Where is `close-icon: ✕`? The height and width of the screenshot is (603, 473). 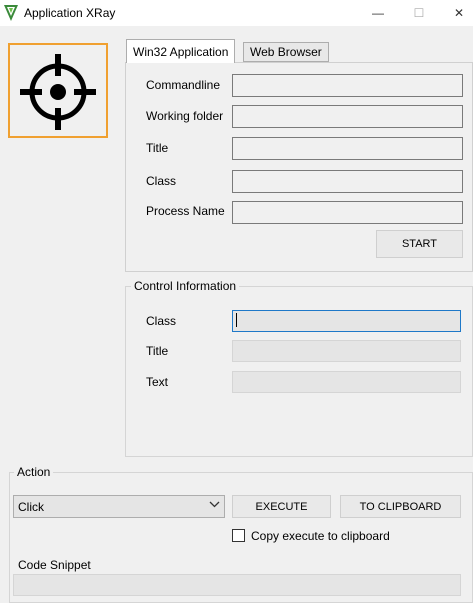
close-icon: ✕ is located at coordinates (459, 13).